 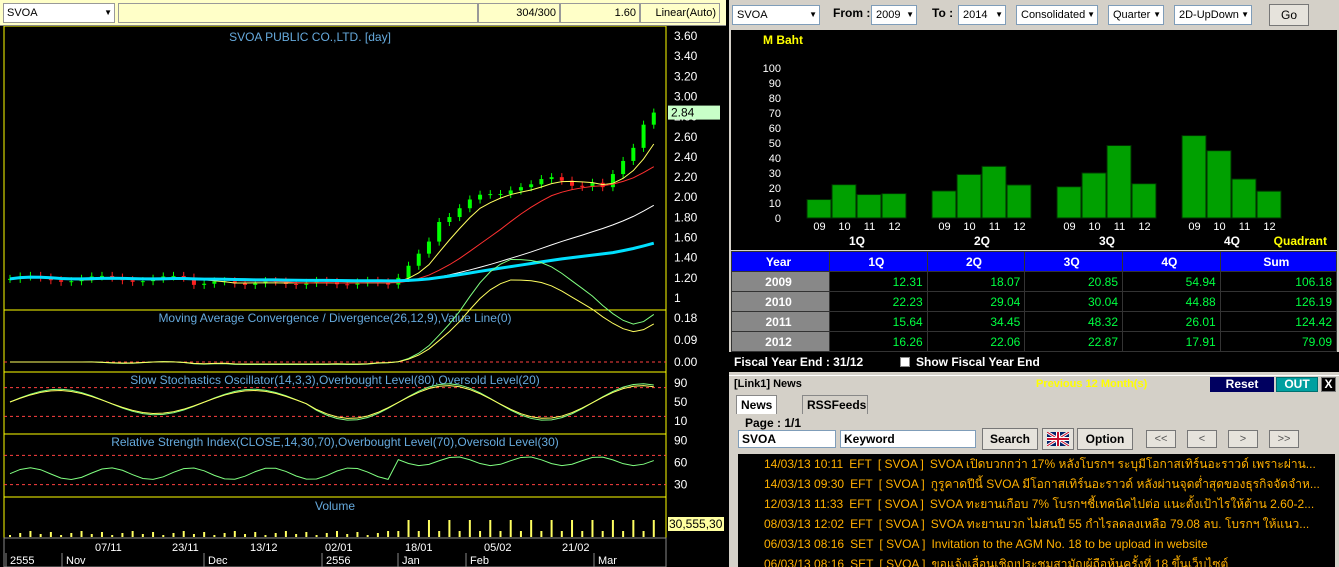 I want to click on cell-value: 22.06, so click(x=976, y=341).